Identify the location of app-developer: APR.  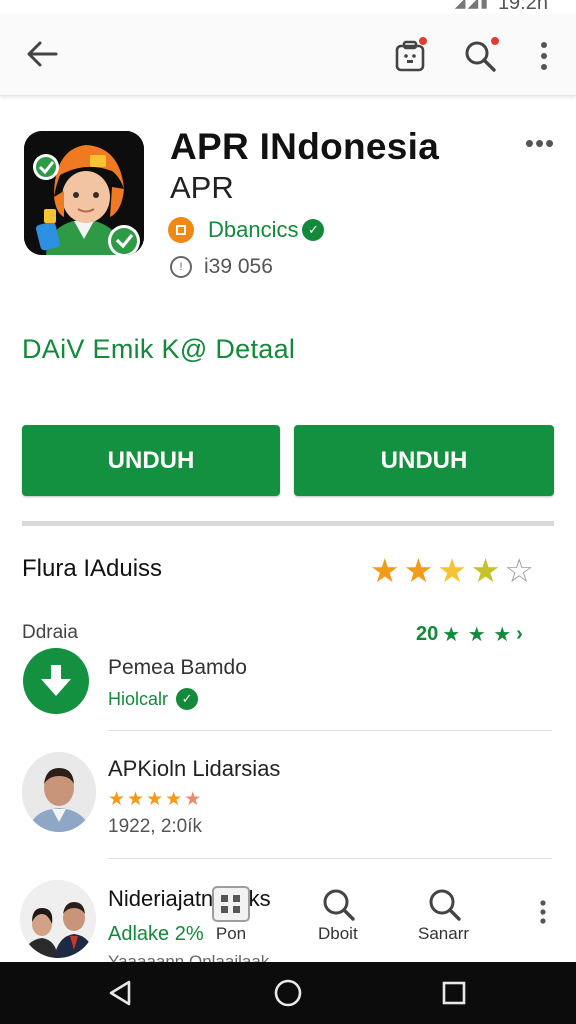
(202, 188).